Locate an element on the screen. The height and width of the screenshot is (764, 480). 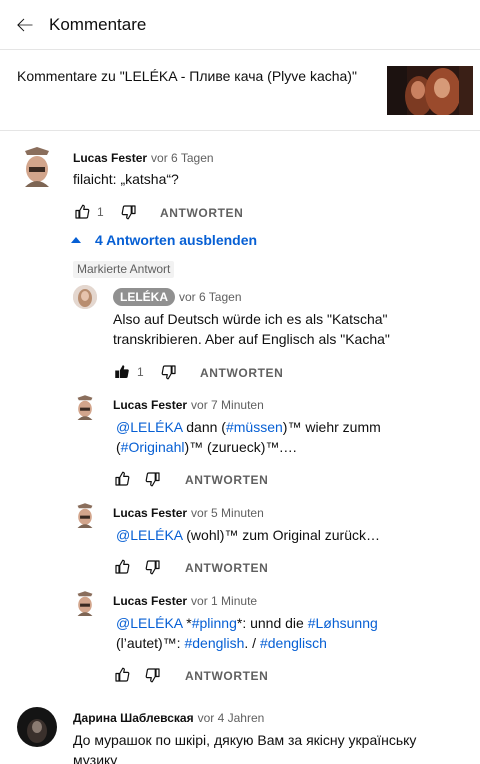
video-thumbnail is located at coordinates (430, 90).